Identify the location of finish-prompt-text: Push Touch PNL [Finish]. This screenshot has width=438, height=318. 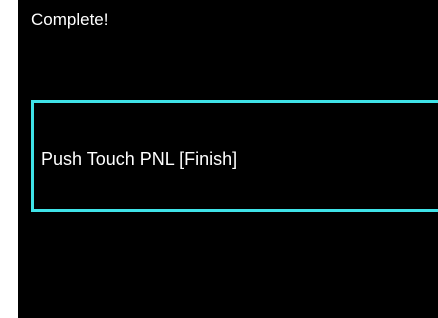
(139, 159).